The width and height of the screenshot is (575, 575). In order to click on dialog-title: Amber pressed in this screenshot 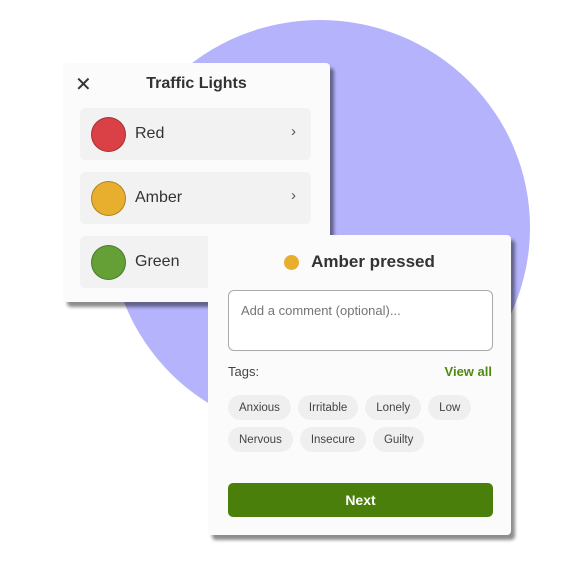, I will do `click(359, 262)`.